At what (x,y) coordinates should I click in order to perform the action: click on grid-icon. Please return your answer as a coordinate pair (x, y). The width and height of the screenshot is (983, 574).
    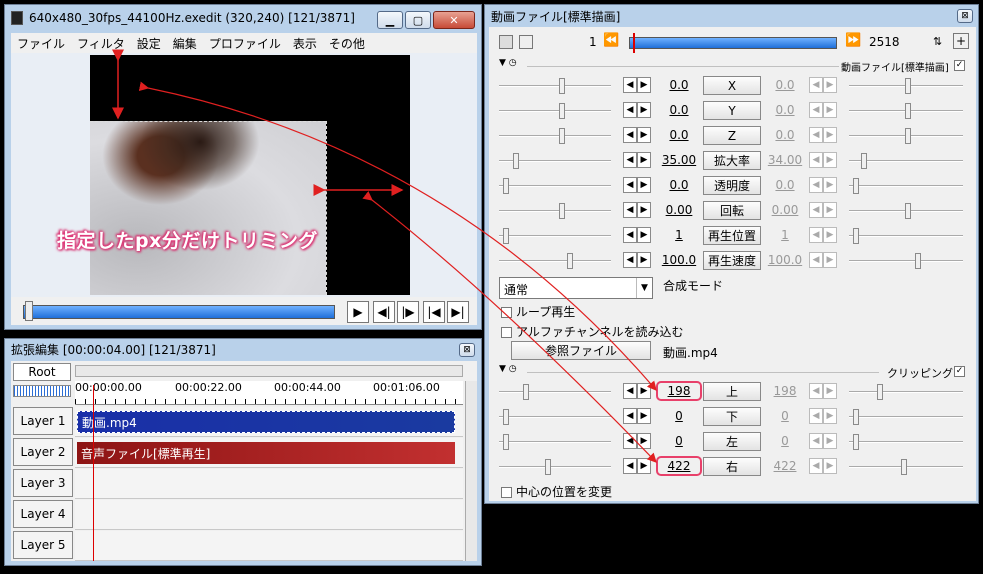
    Looking at the image, I should click on (526, 42).